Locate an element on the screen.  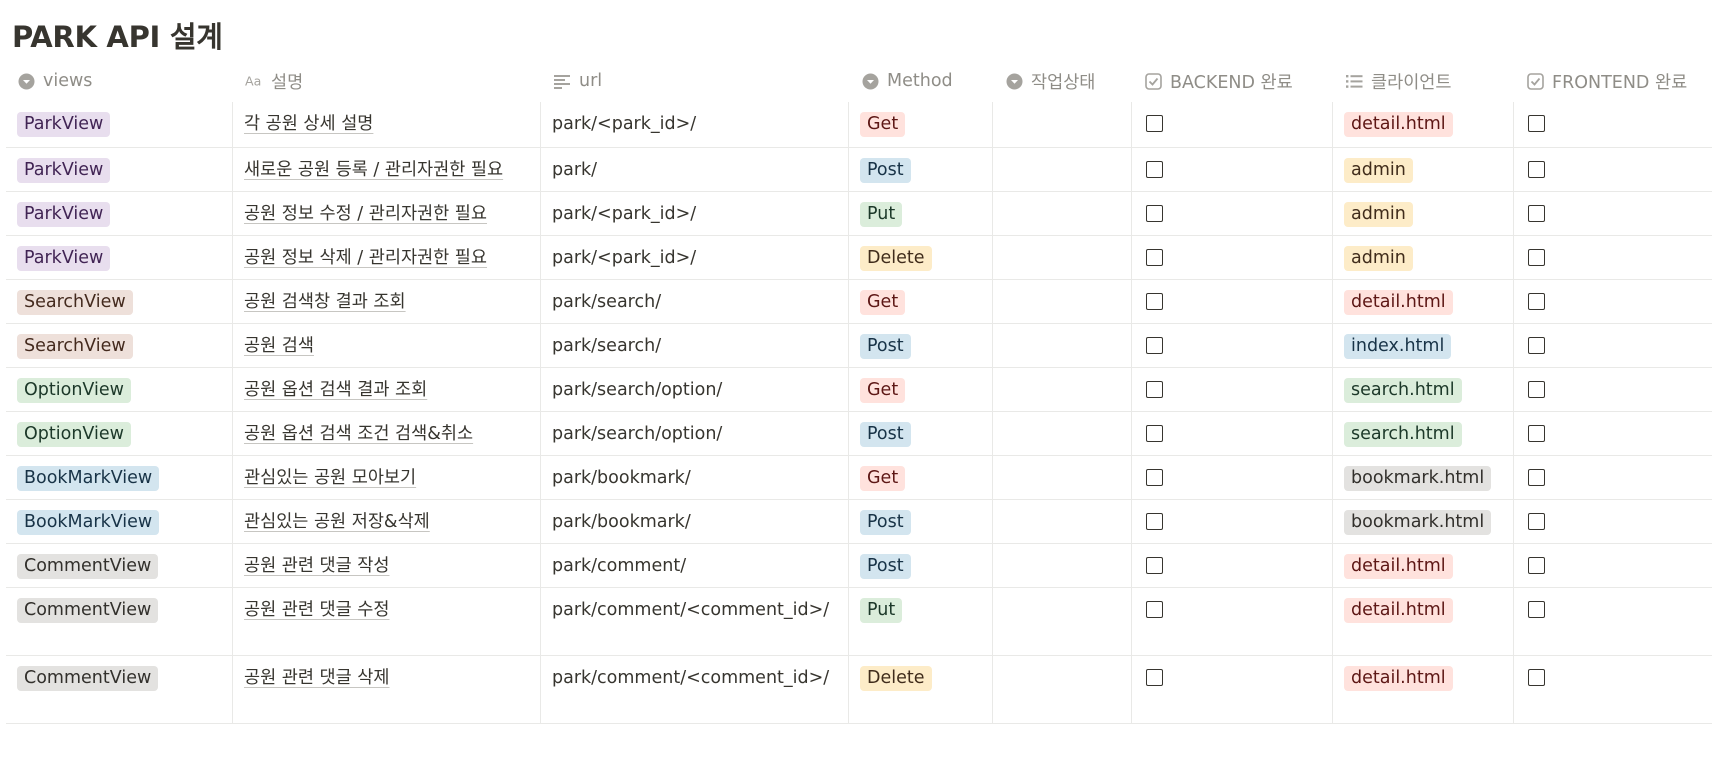
description-text: 공원 관련 댓글 수정 is located at coordinates (317, 610).